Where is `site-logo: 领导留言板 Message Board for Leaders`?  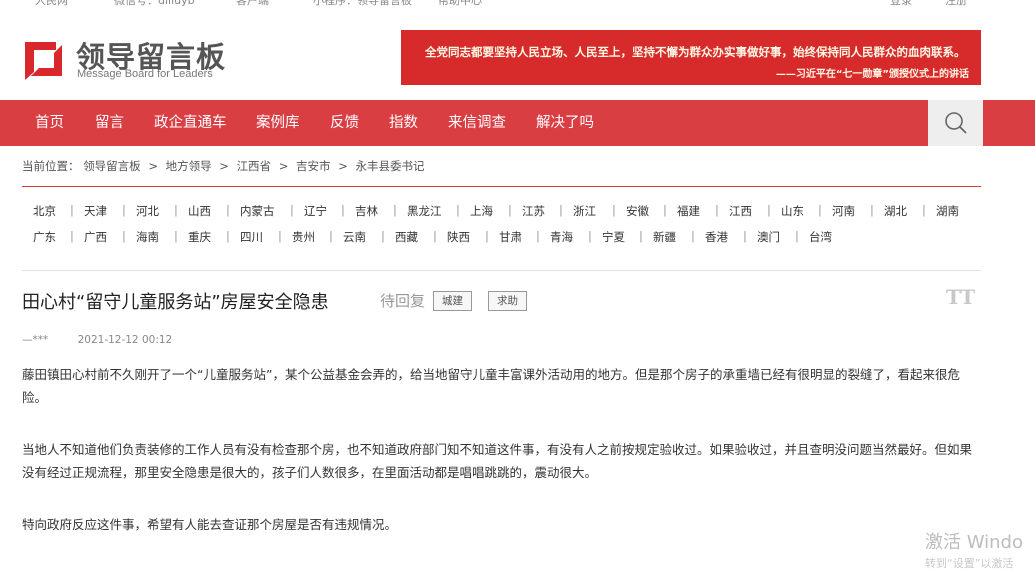 site-logo: 领导留言板 Message Board for Leaders is located at coordinates (129, 59).